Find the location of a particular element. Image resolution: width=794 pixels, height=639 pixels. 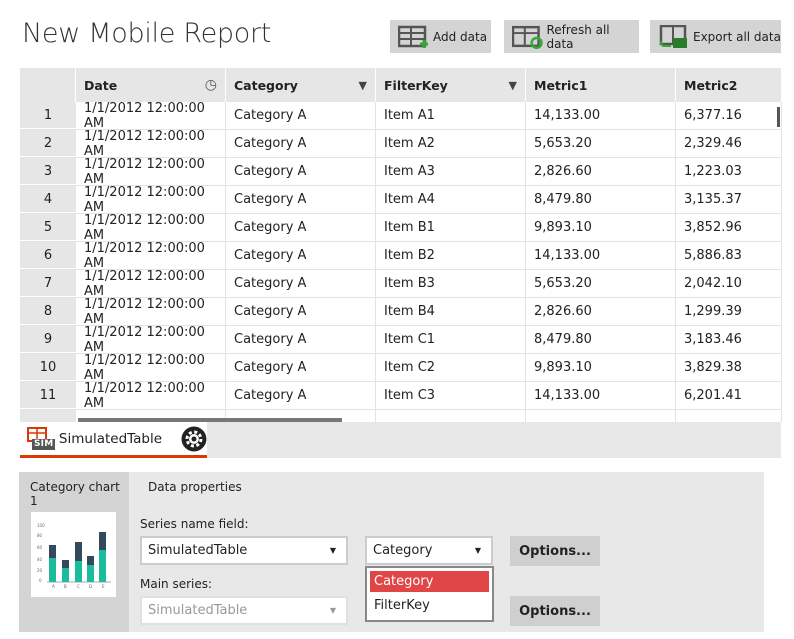

column-label: Metric1 is located at coordinates (561, 85).